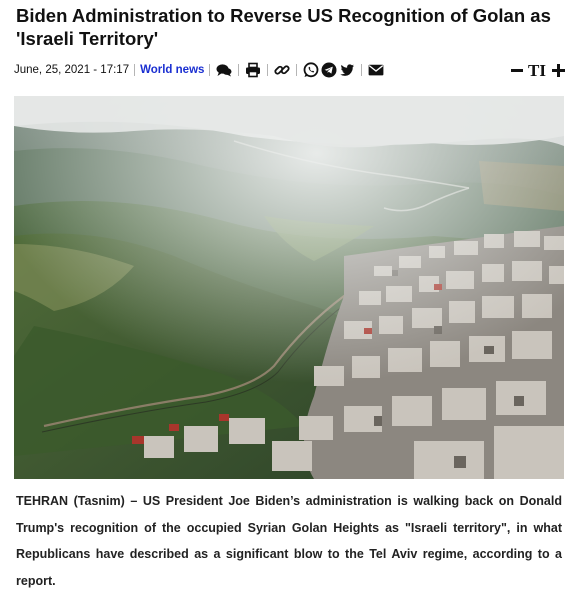  Describe the element at coordinates (224, 70) in the screenshot. I see `comment-icon` at that location.